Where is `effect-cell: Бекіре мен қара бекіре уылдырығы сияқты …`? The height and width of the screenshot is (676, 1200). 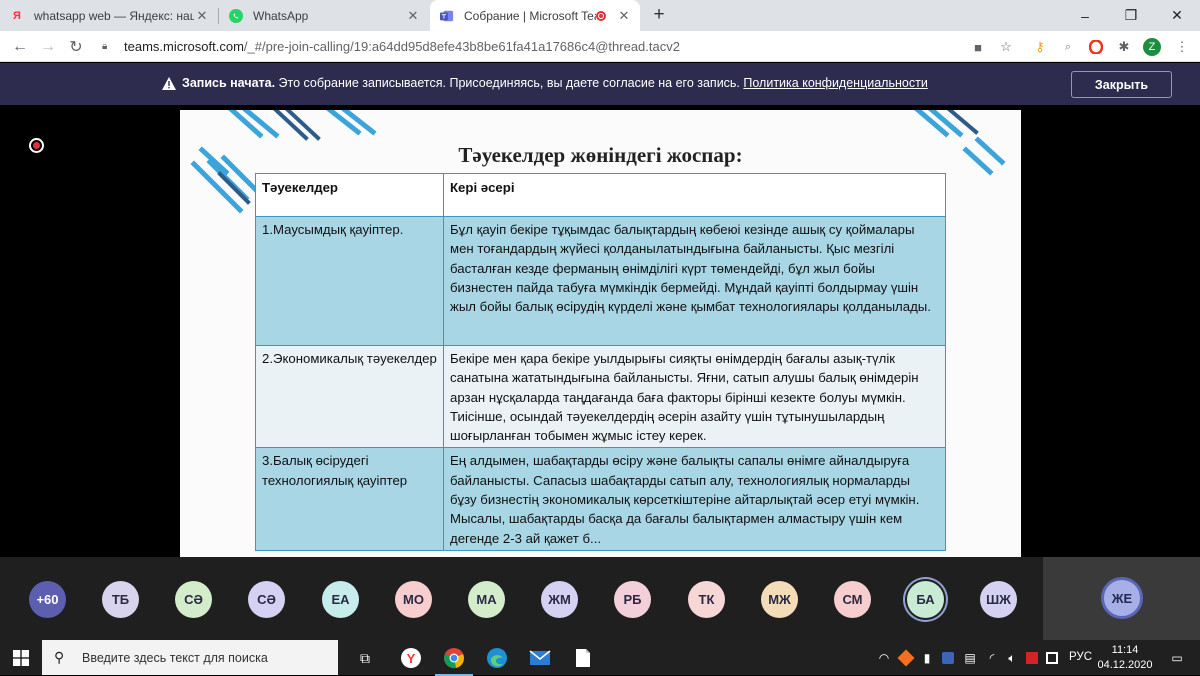
effect-cell: Бекіре мен қара бекіре уылдырығы сияқты … is located at coordinates (694, 396).